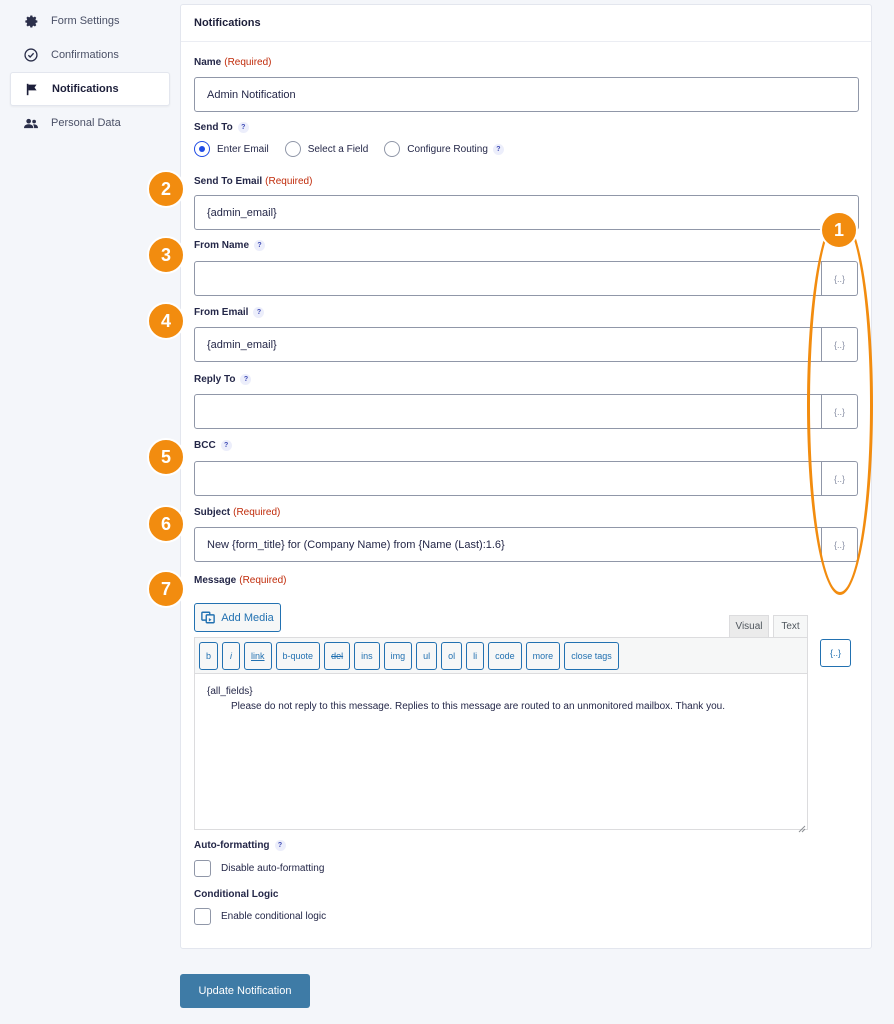 This screenshot has height=1024, width=894. What do you see at coordinates (221, 127) in the screenshot?
I see `send-to-label: Send To ?` at bounding box center [221, 127].